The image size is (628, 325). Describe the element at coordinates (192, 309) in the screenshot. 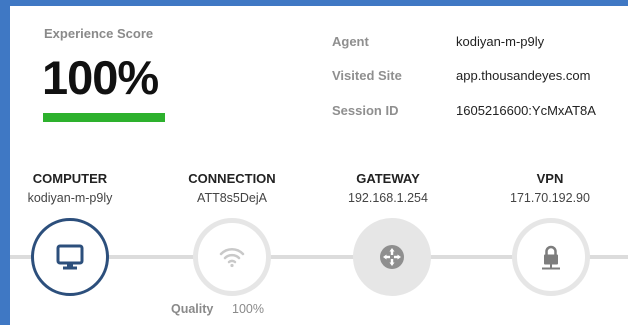

I see `quality-label: Quality` at that location.